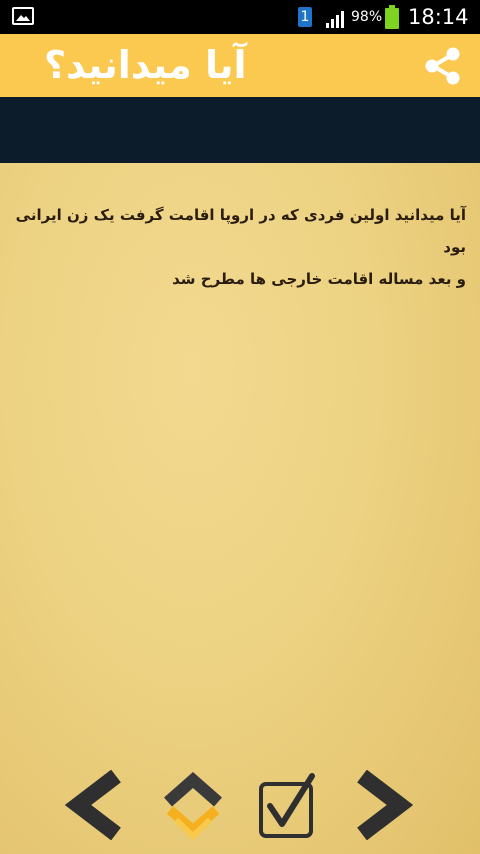  I want to click on sim-icon: 1, so click(305, 17).